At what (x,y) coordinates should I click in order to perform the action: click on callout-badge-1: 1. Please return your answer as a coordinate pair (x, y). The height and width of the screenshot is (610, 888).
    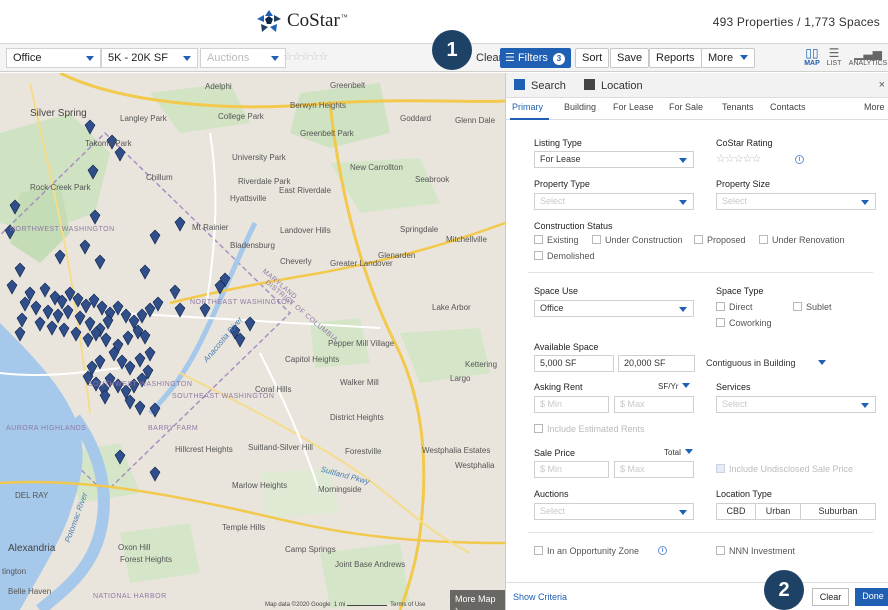
    Looking at the image, I should click on (452, 50).